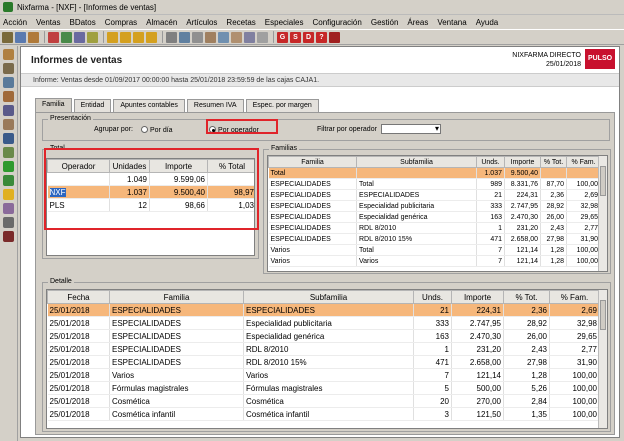 The width and height of the screenshot is (624, 441). I want to click on table-row: Varios Total 7 121,14 1,28 100,00, so click(434, 250).